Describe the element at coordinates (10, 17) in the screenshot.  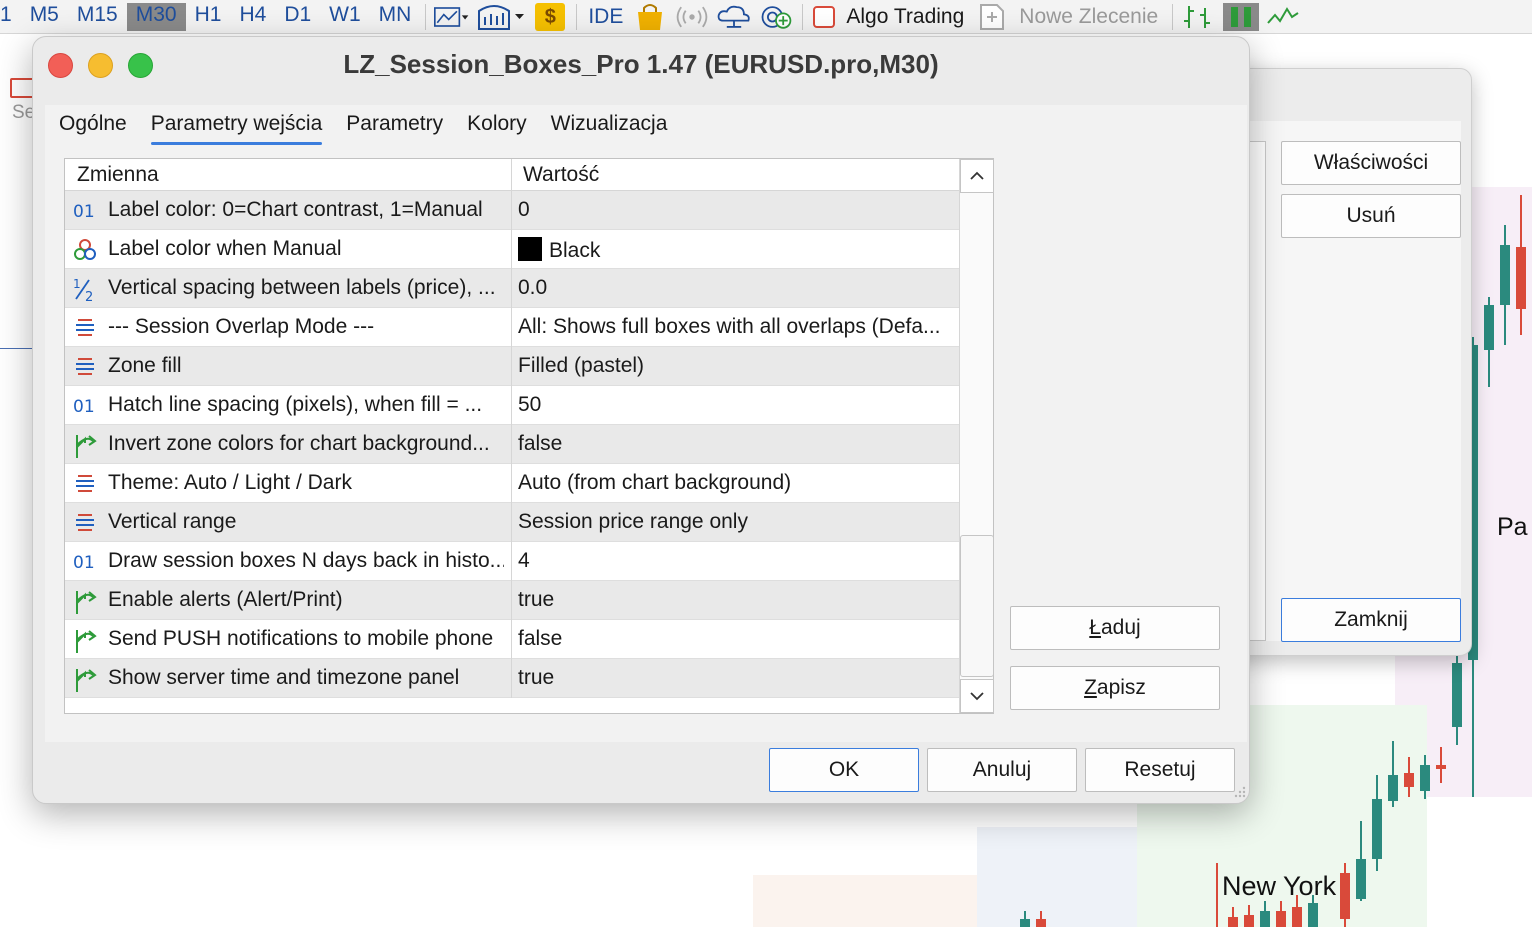
I see `timeframe-1: 1` at that location.